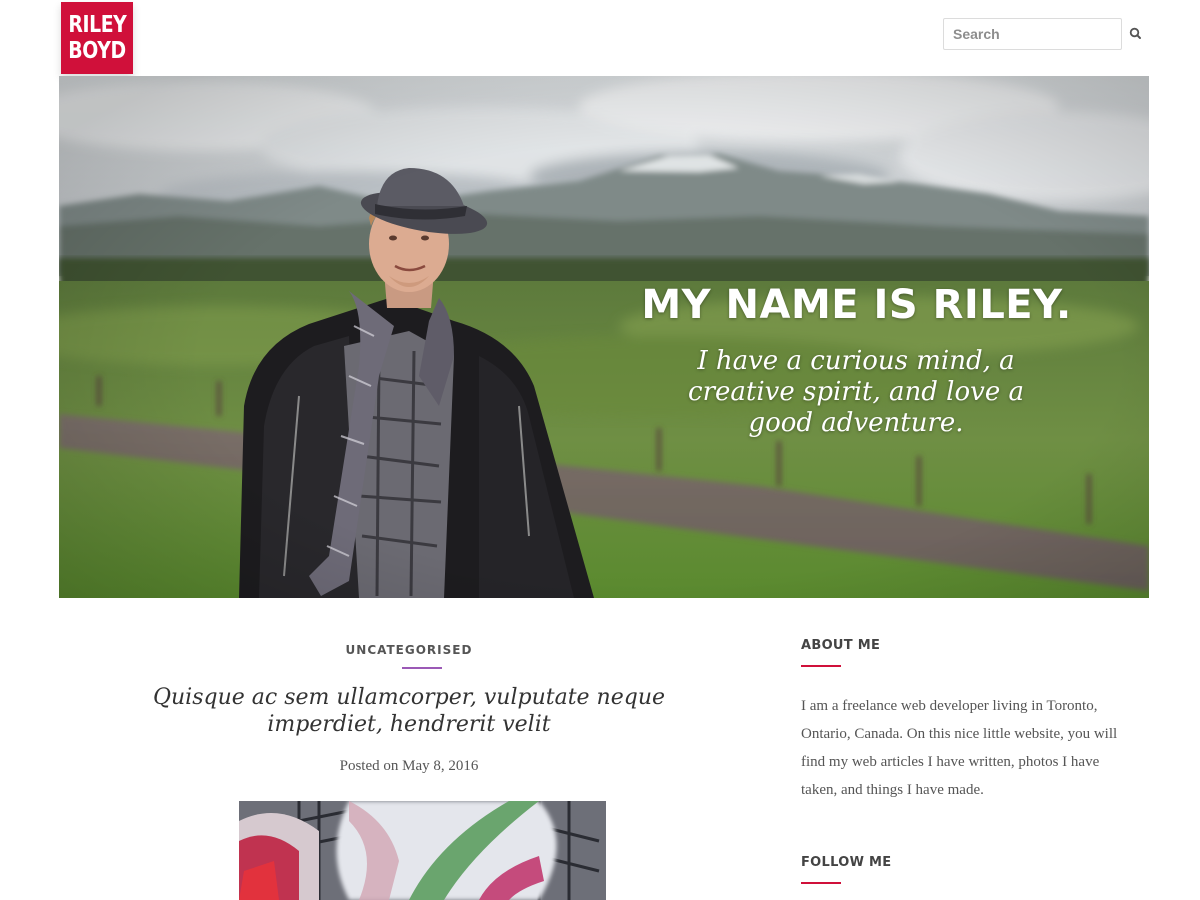 The image size is (1200, 900). I want to click on hero-title: MY NAME IS RILEY., so click(856, 305).